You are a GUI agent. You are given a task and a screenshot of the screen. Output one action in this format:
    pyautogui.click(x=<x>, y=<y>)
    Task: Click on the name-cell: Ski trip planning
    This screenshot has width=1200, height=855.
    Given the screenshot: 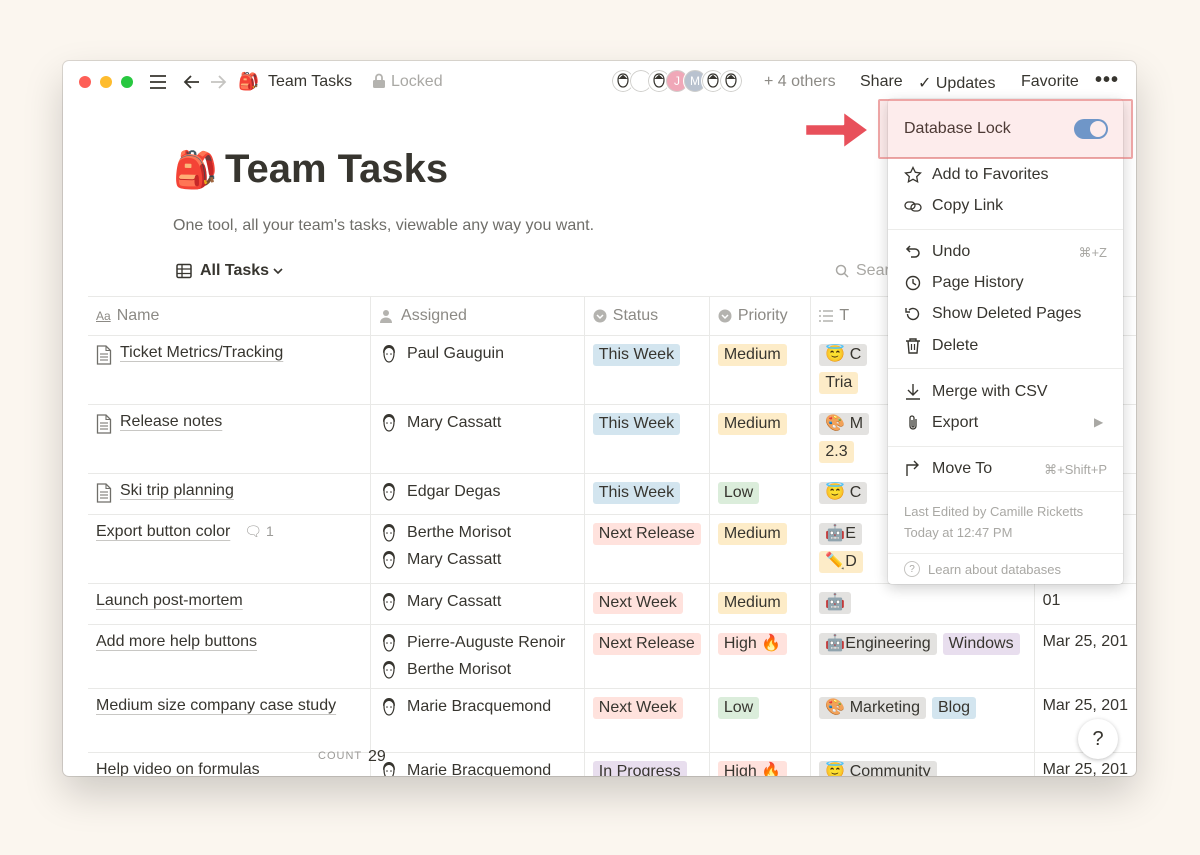 What is the action you would take?
    pyautogui.click(x=230, y=494)
    